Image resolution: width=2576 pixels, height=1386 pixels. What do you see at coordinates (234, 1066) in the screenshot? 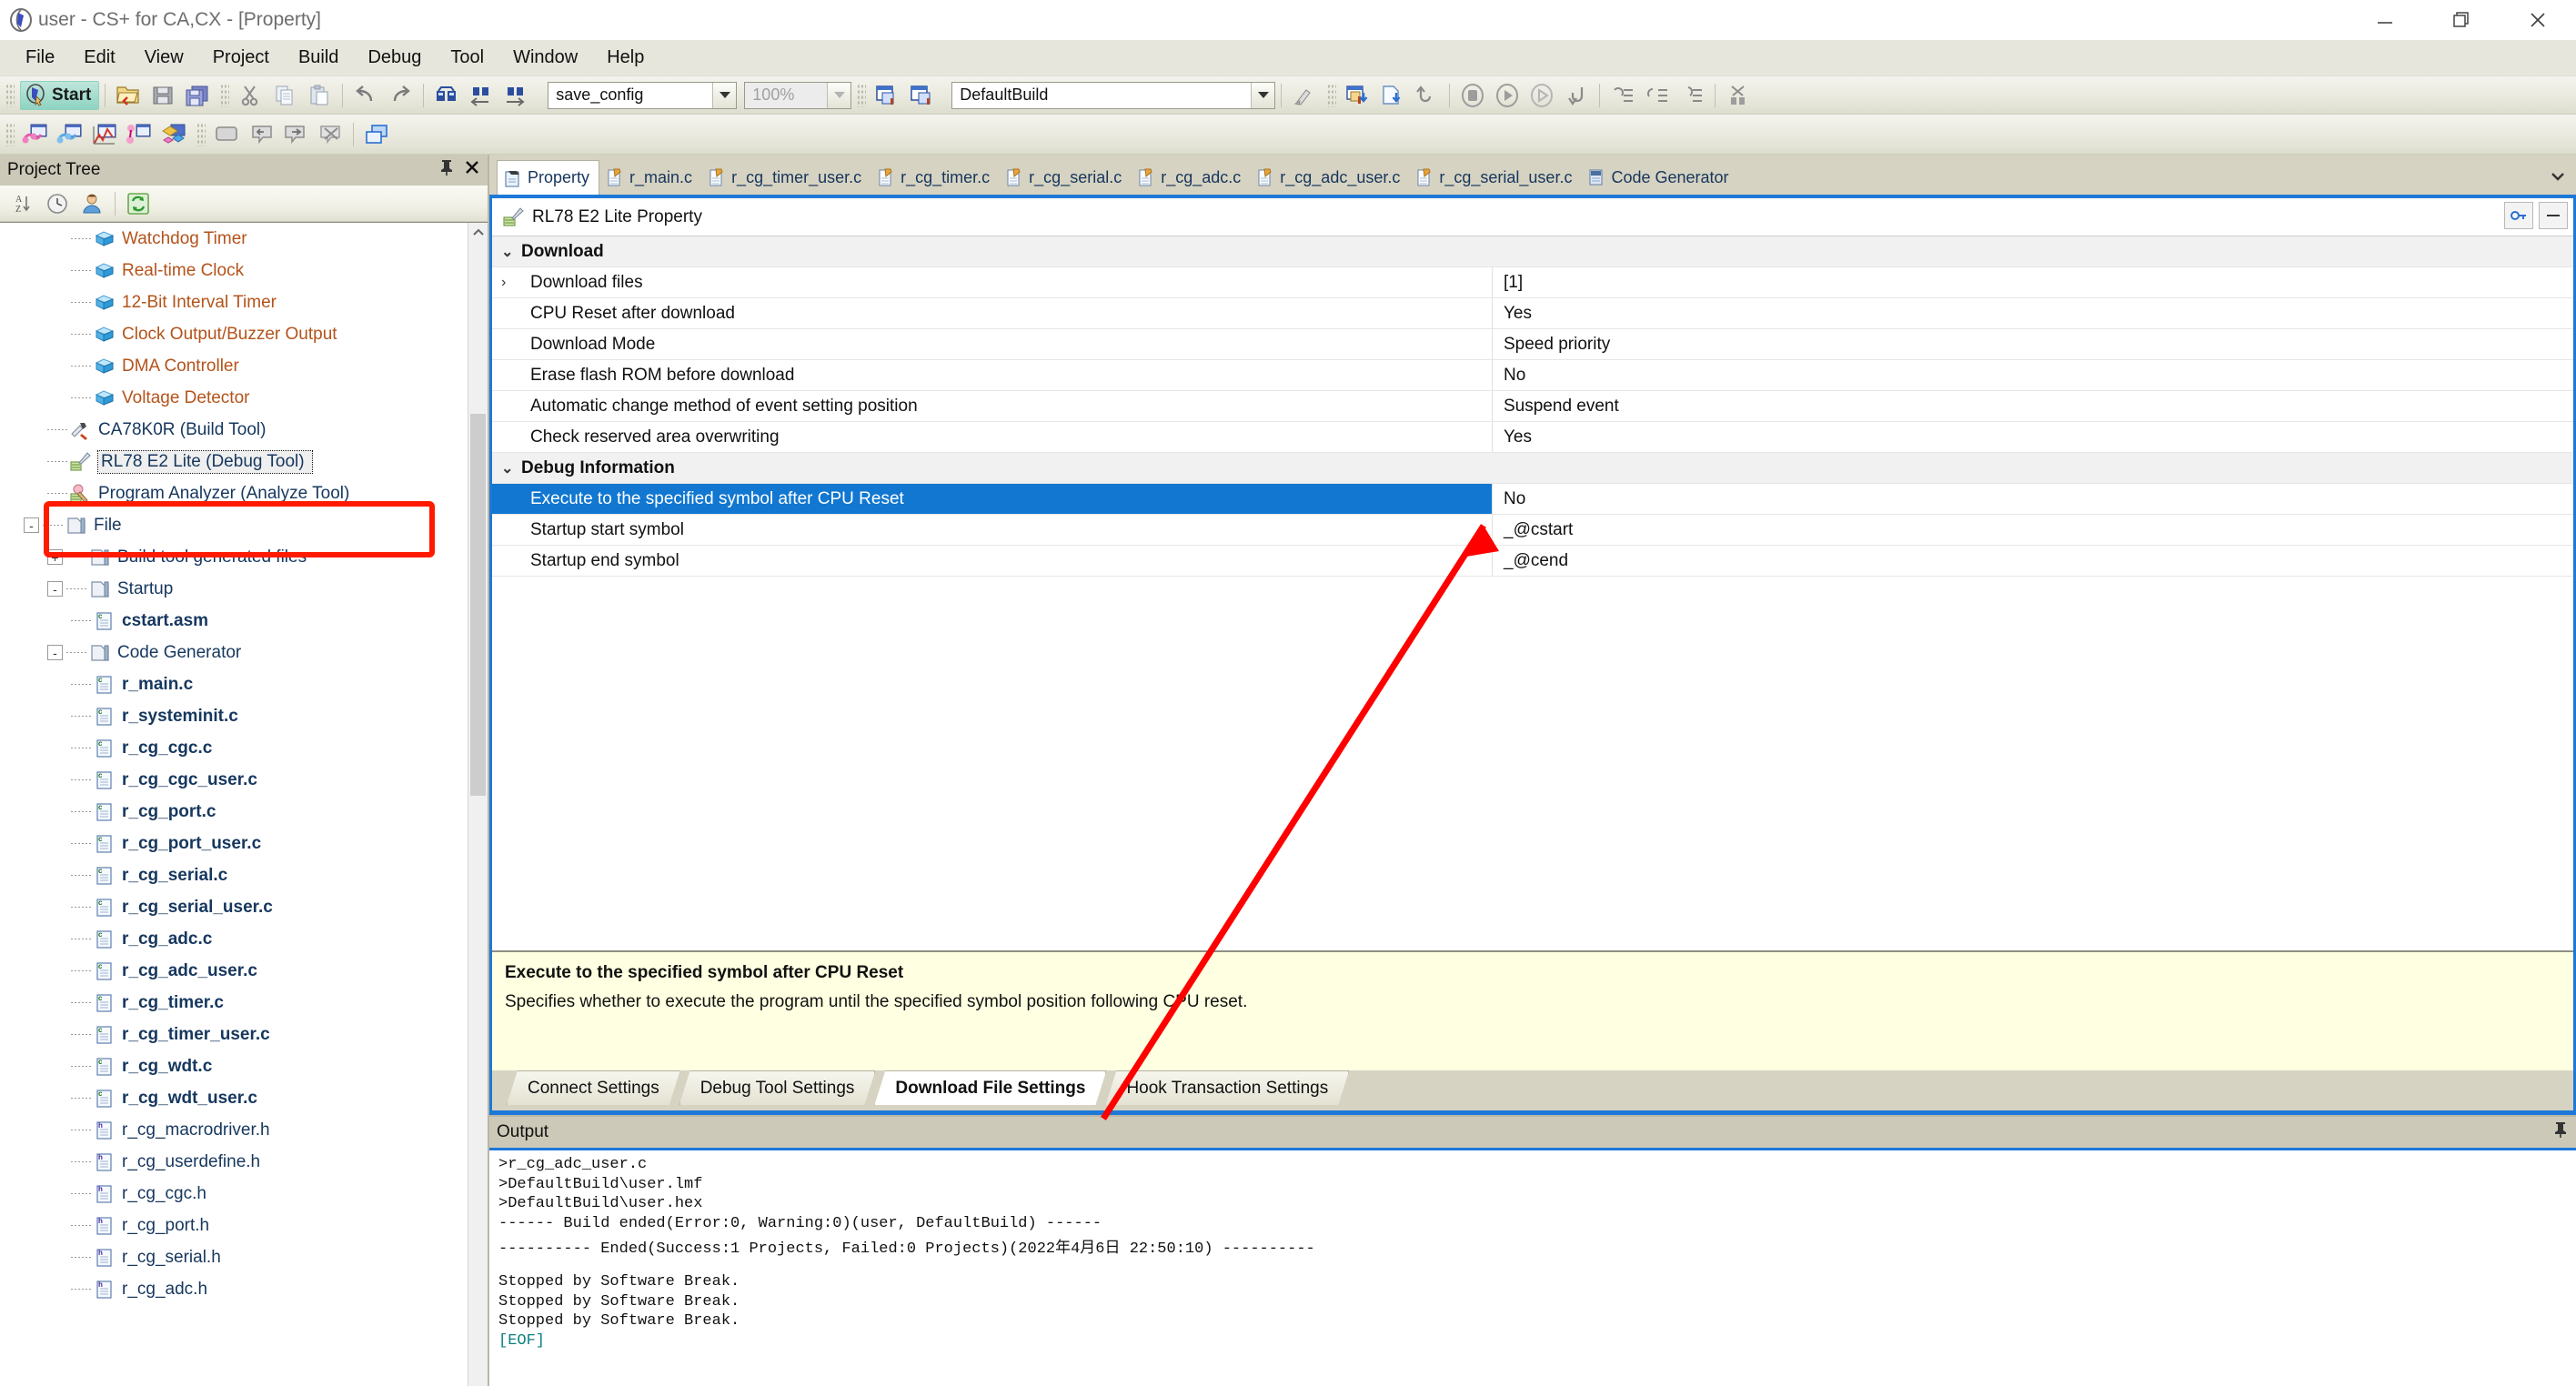
I see `tree-node: c r_cg_wdt.c` at bounding box center [234, 1066].